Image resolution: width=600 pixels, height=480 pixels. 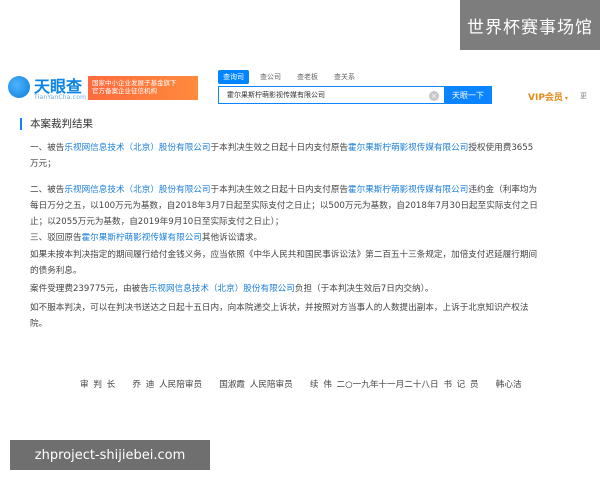 I want to click on text: 违约金（利率均为, so click(x=503, y=190).